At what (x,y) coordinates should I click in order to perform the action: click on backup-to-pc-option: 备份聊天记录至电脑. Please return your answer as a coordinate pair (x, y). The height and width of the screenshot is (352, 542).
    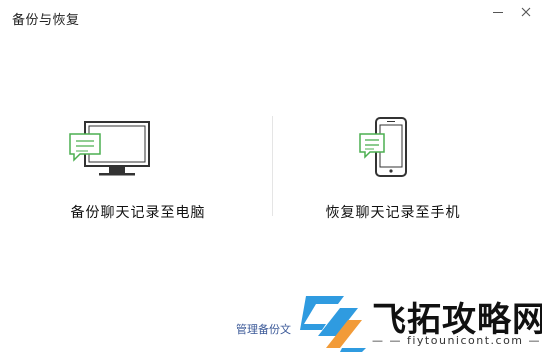
    Looking at the image, I should click on (138, 167).